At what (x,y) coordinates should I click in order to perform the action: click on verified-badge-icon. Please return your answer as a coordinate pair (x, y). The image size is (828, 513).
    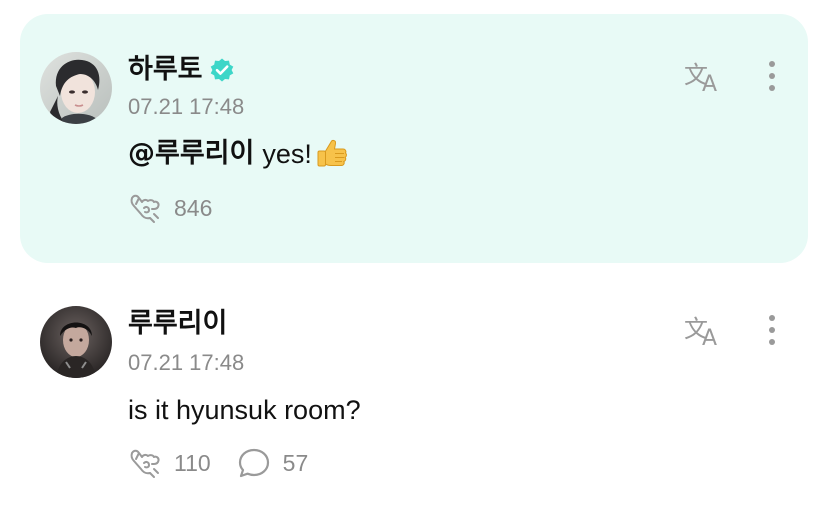
    Looking at the image, I should click on (222, 70).